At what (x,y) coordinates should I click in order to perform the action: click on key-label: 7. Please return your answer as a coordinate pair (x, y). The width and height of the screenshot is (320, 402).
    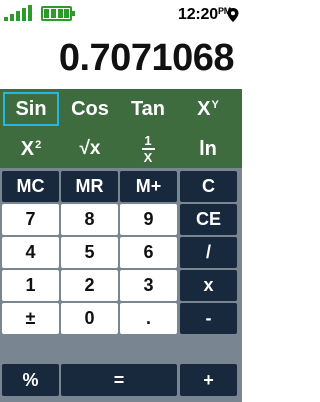
    Looking at the image, I should click on (30, 219).